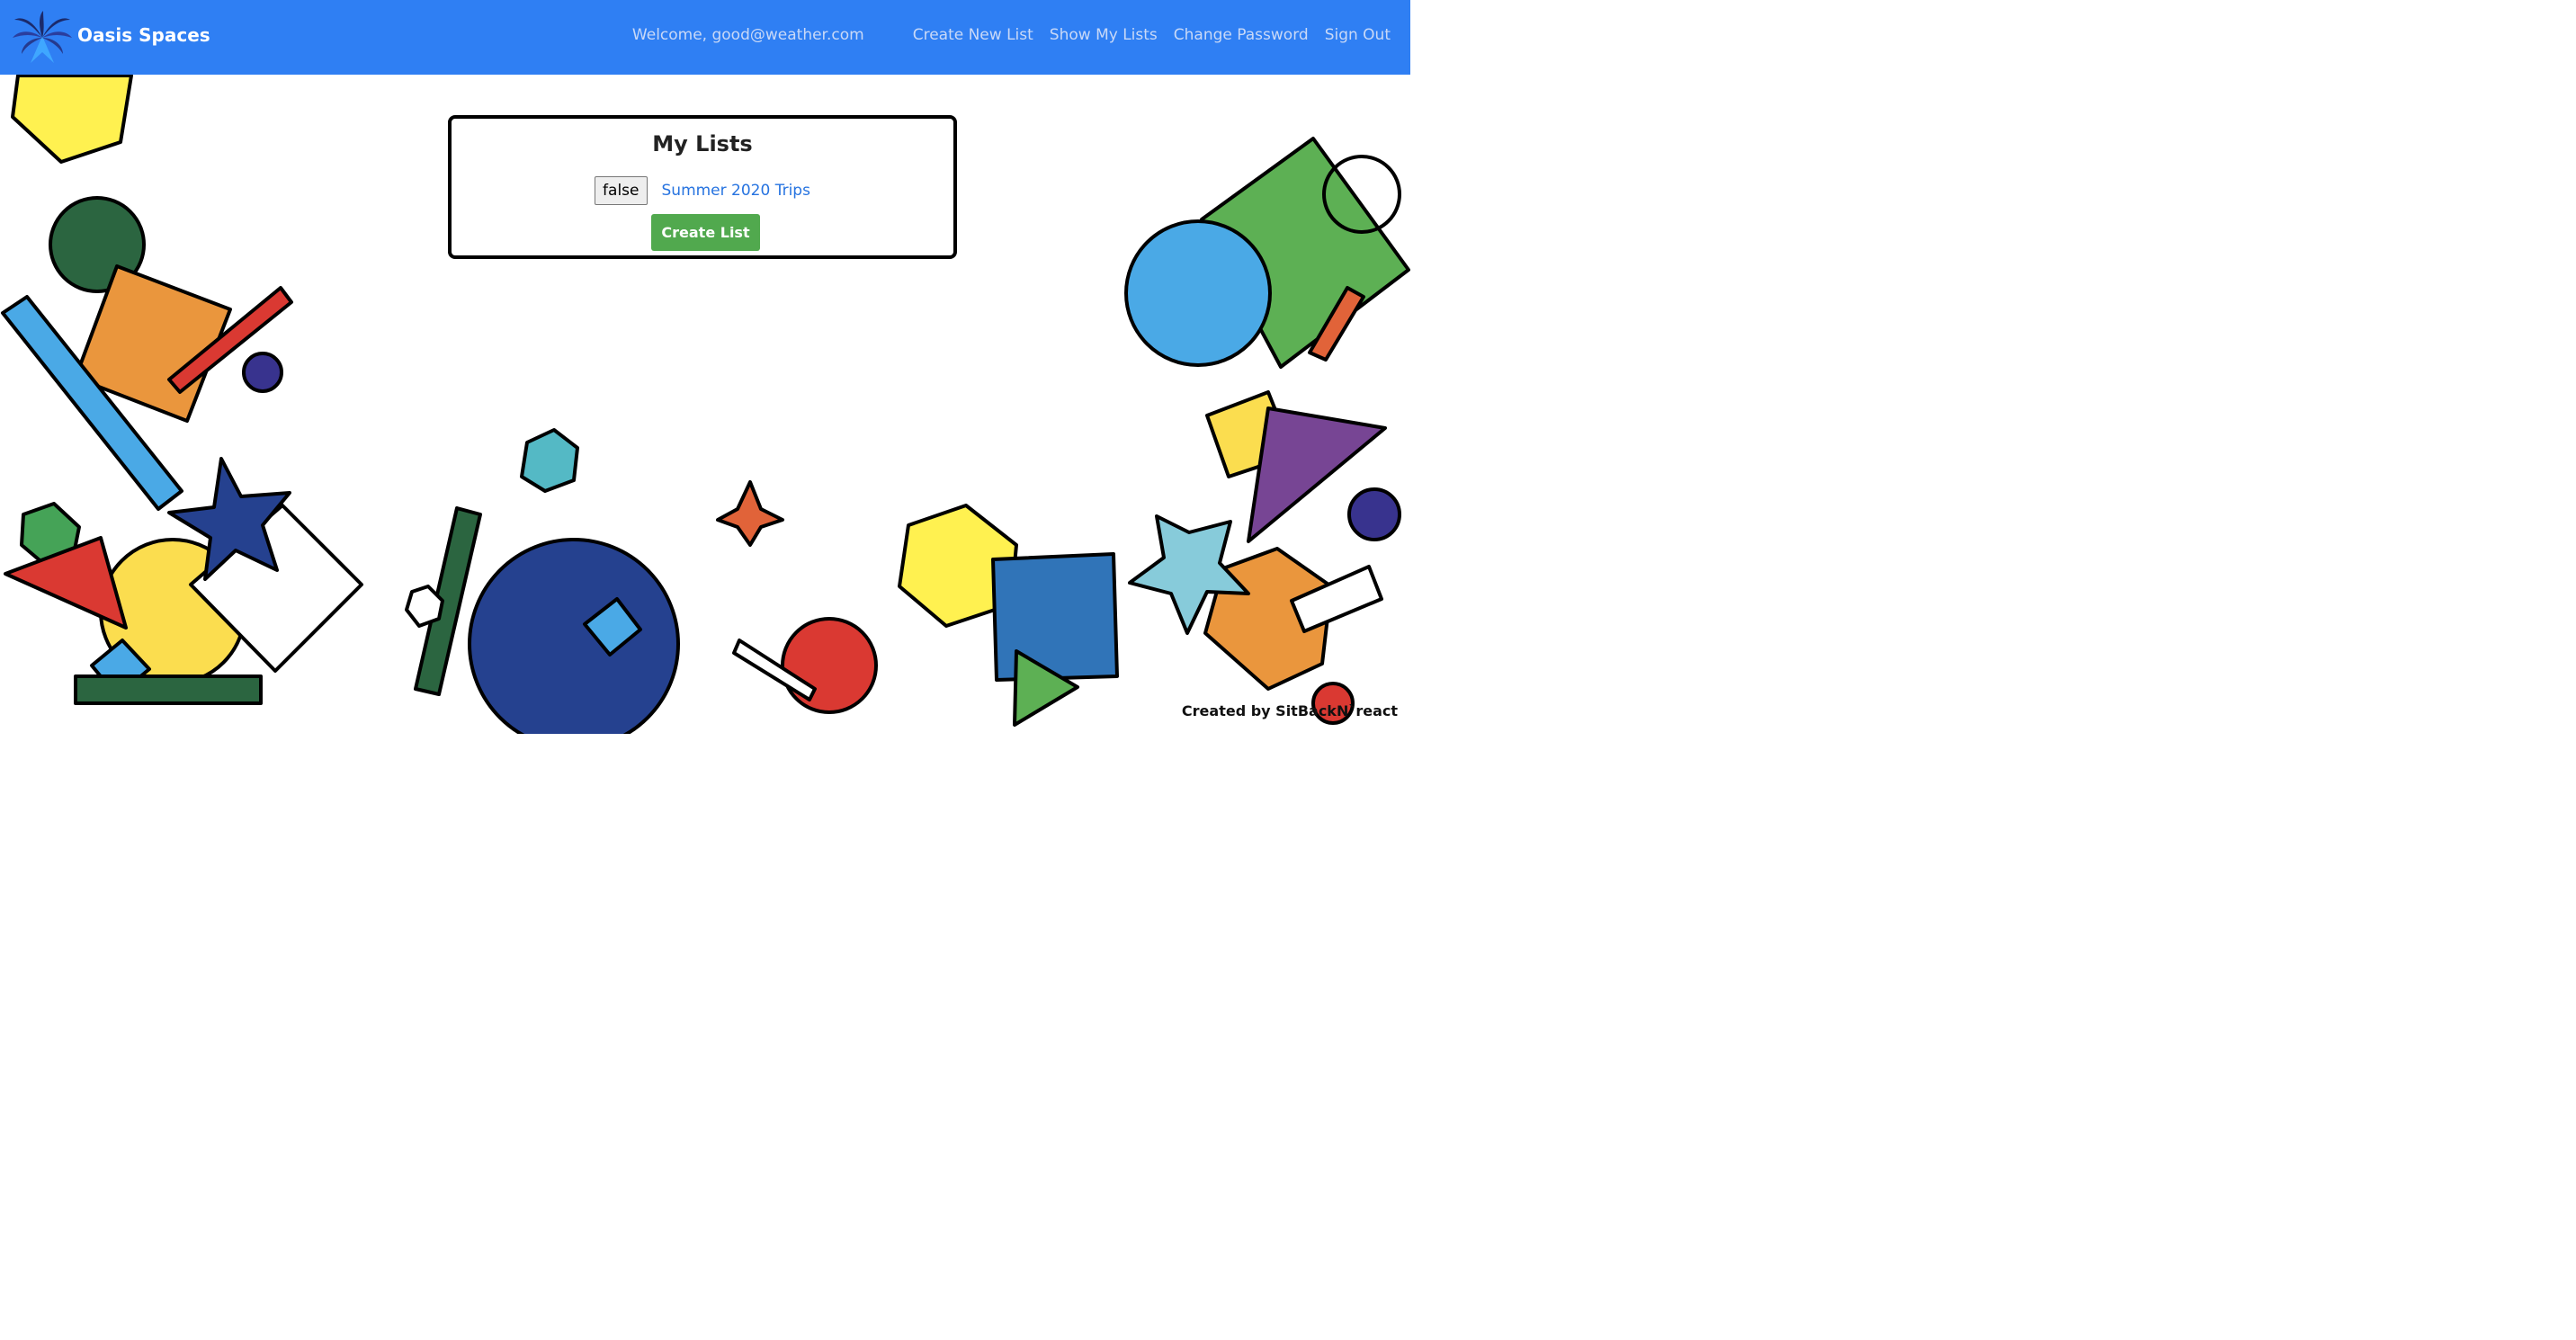 The height and width of the screenshot is (1340, 2576). Describe the element at coordinates (621, 190) in the screenshot. I see `list-toggle-button: false` at that location.